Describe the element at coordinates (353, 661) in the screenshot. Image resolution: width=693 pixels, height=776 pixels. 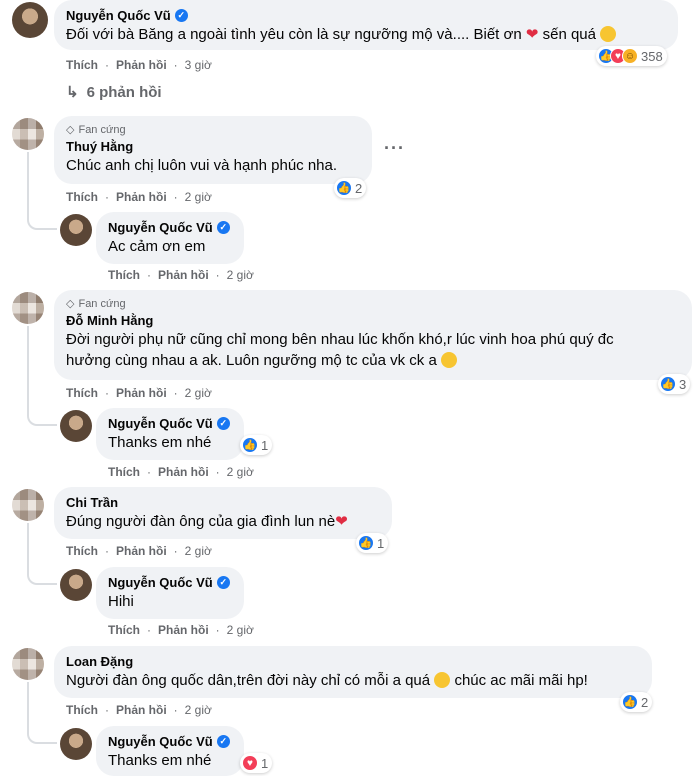
I see `comment-author: Loan Đặng` at that location.